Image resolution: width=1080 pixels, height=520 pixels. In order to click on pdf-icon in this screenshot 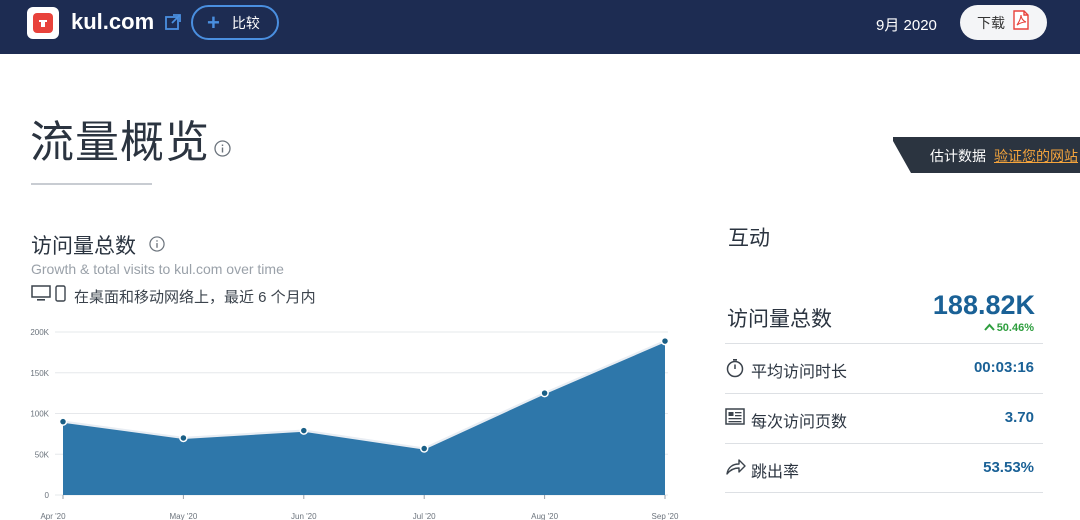, I will do `click(1021, 22)`.